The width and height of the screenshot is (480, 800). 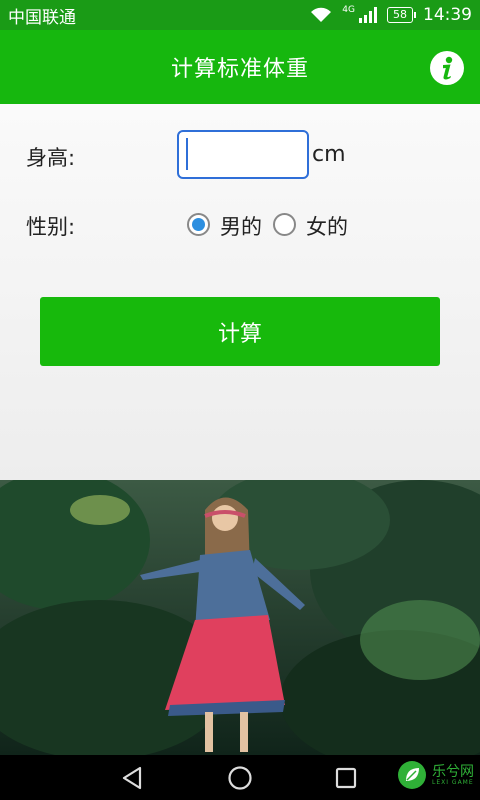 I want to click on page-title: 计算标准体重, so click(x=239, y=69).